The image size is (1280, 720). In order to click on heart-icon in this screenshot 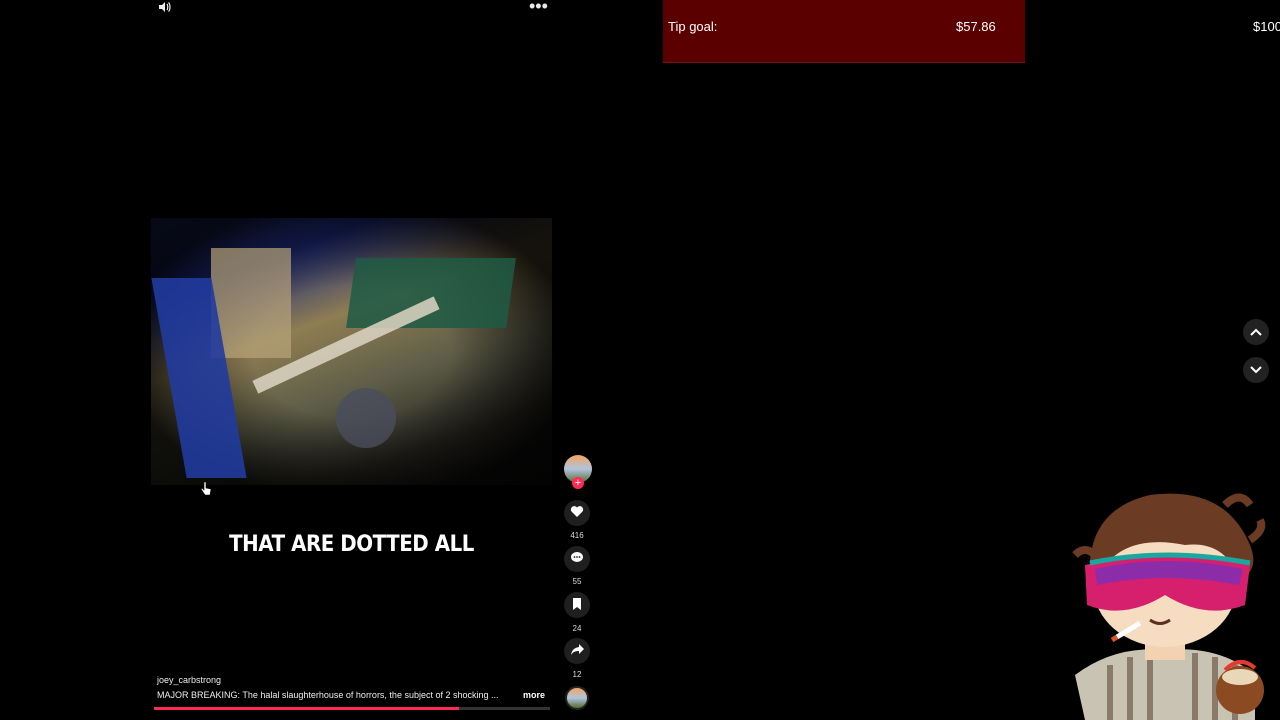, I will do `click(577, 513)`.